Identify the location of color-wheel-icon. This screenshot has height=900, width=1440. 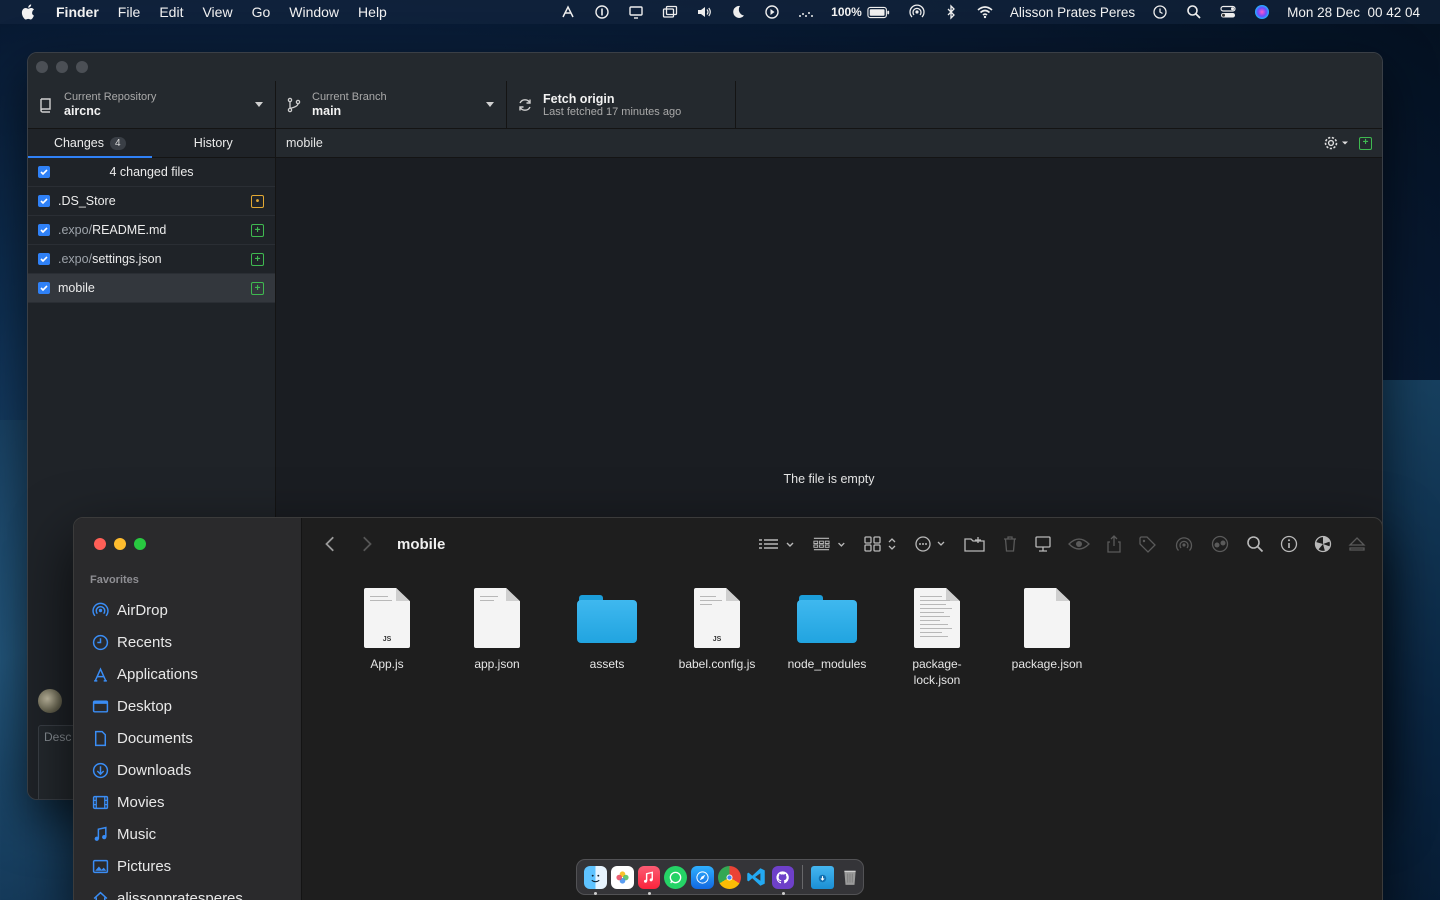
(1323, 544).